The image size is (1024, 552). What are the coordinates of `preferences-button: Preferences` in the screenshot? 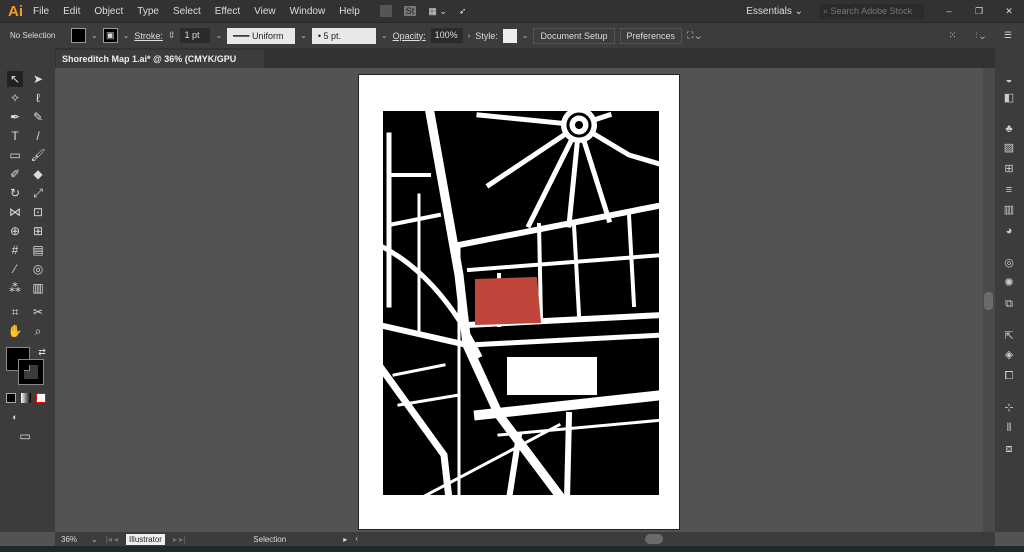 It's located at (651, 35).